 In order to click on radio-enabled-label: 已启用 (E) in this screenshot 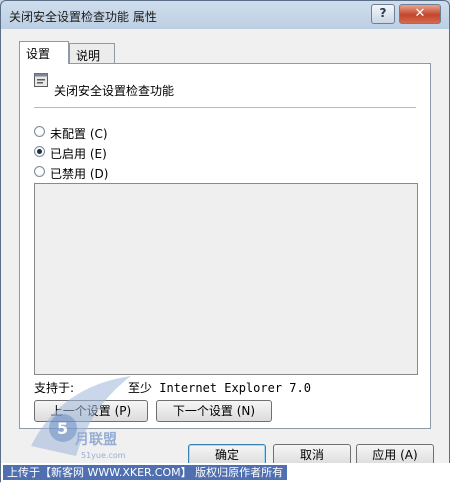, I will do `click(78, 154)`.